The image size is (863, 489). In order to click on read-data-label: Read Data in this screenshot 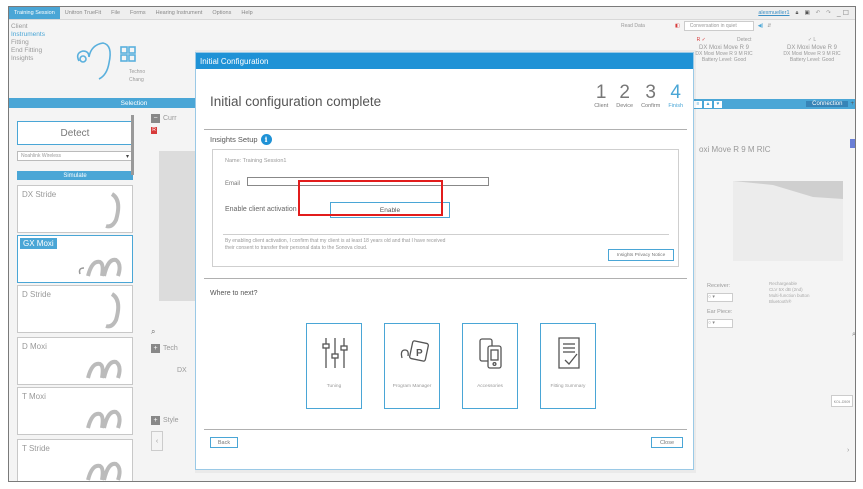, I will do `click(646, 26)`.